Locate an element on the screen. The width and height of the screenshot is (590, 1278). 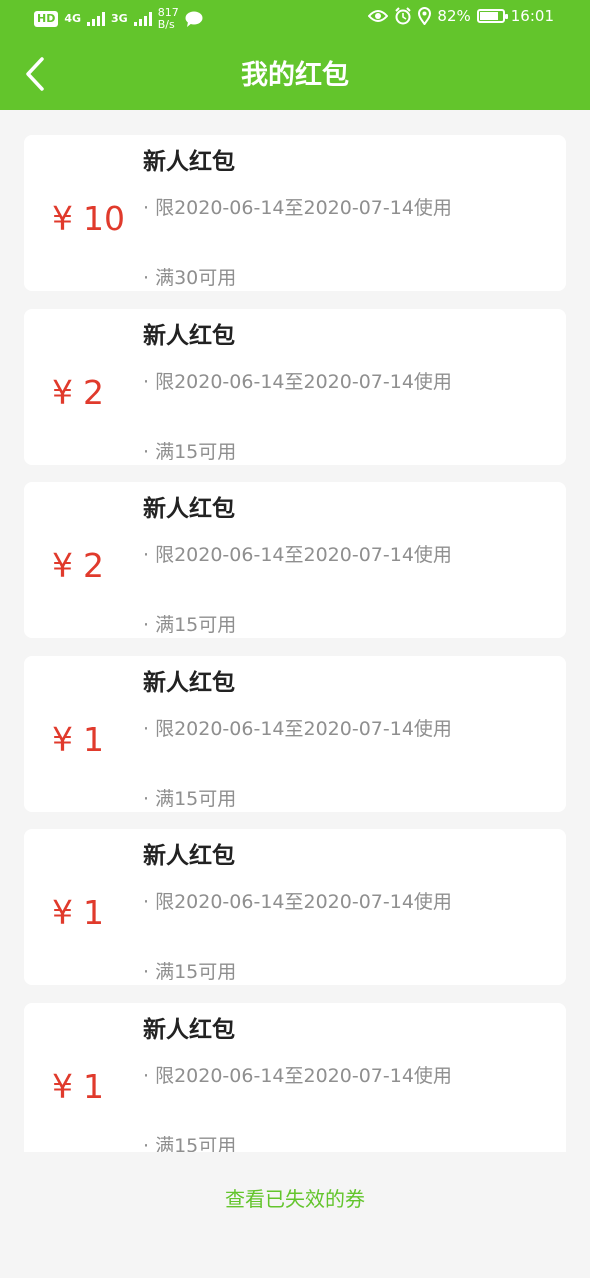
battery-icon is located at coordinates (492, 16).